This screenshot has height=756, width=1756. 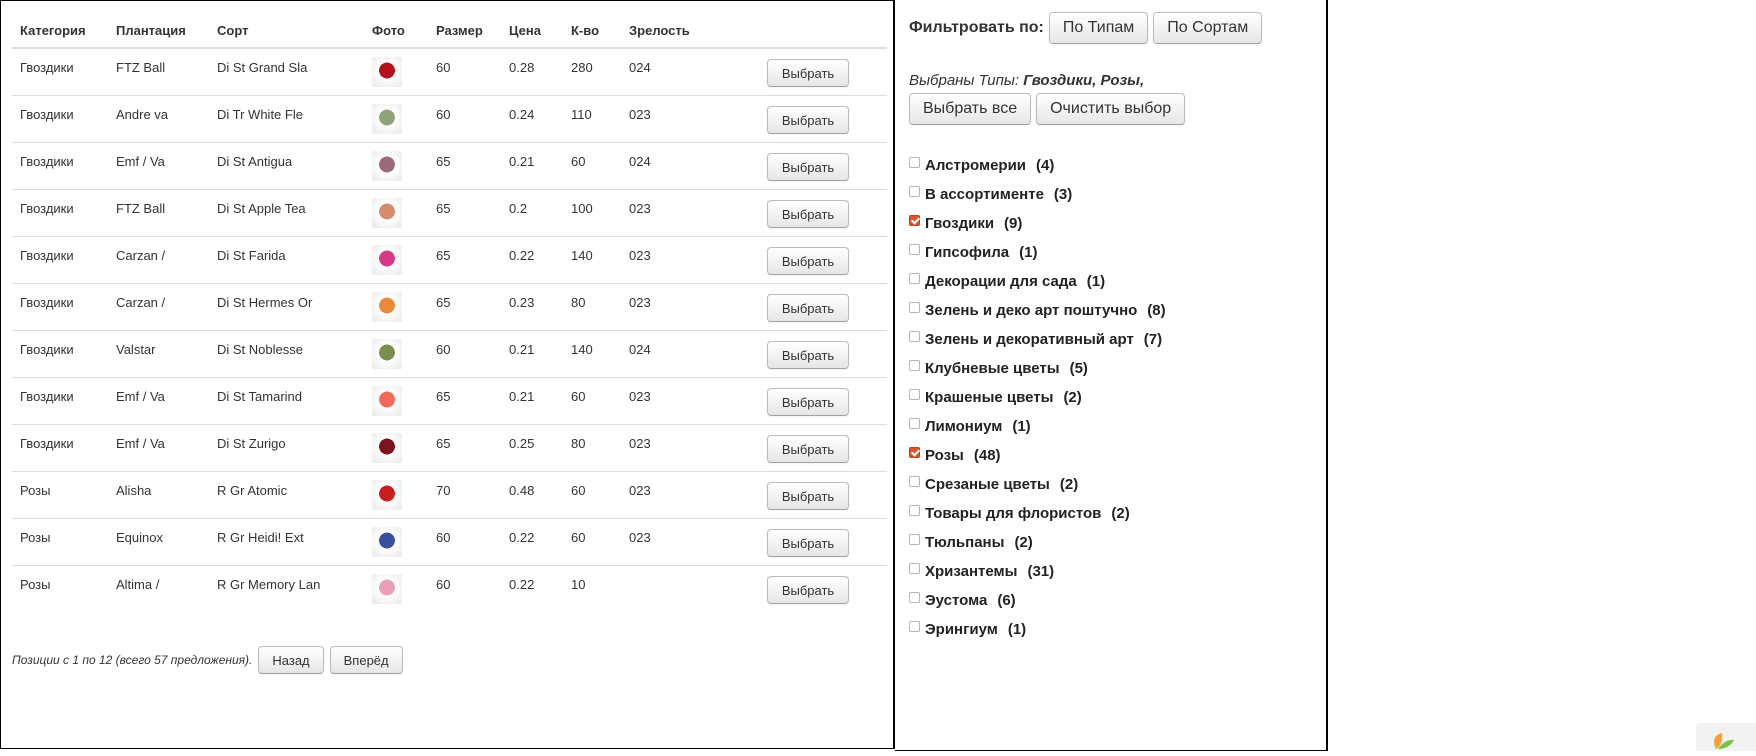 I want to click on cell-maturity: 024, so click(x=669, y=165).